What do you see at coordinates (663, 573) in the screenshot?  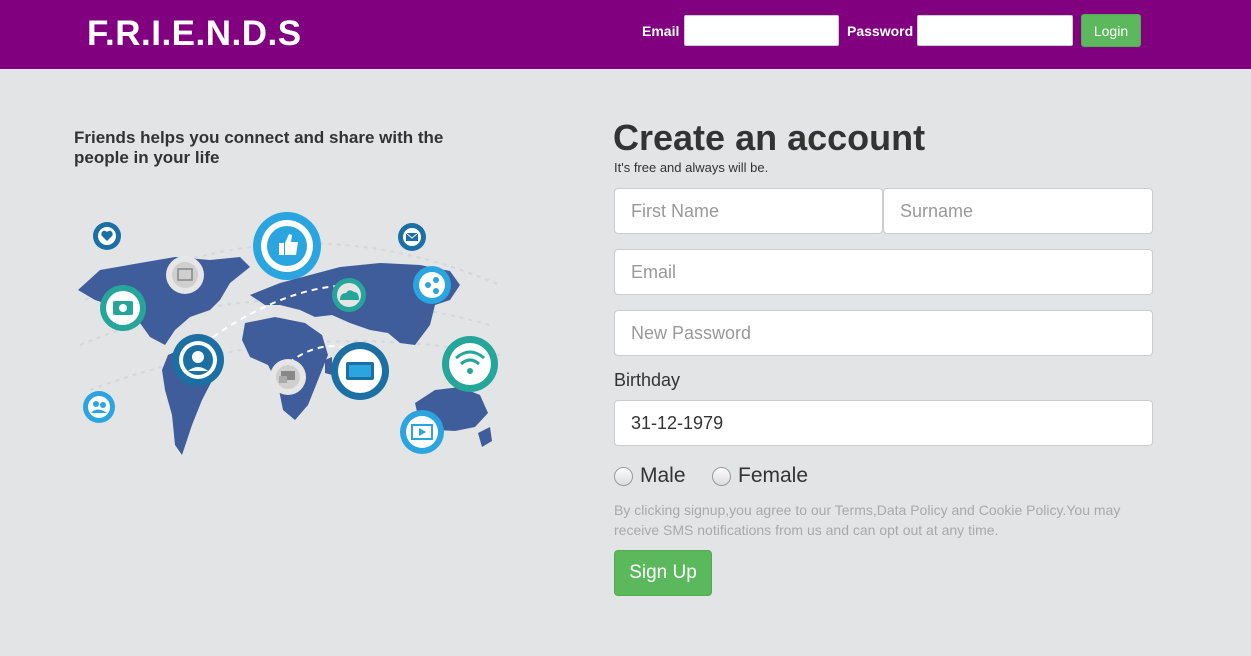 I see `sign-up-button: Sign Up` at bounding box center [663, 573].